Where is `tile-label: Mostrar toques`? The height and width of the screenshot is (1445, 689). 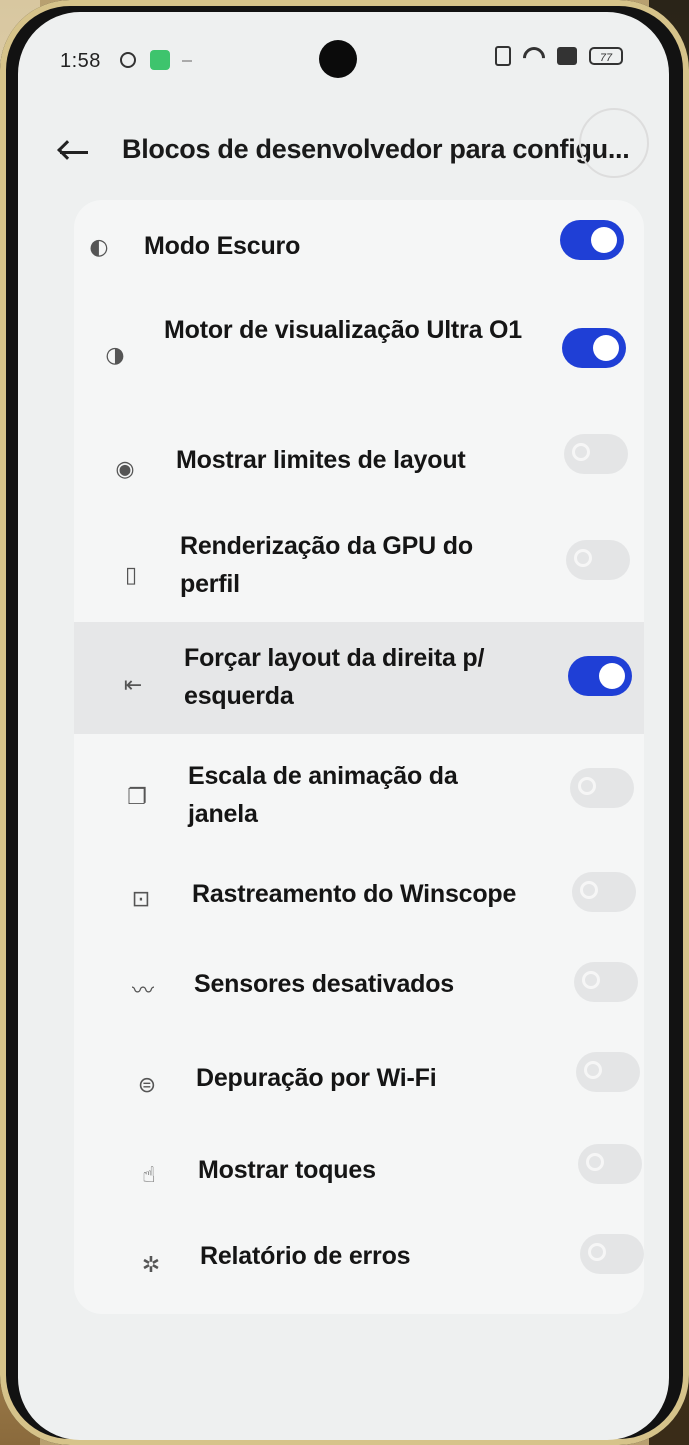
tile-label: Mostrar toques is located at coordinates (287, 1170).